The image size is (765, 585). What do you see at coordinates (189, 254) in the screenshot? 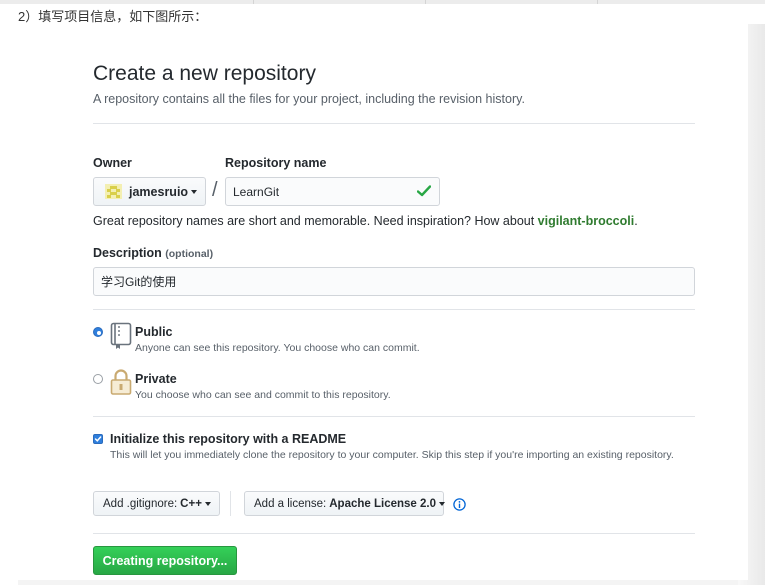
I see `description-optional: (optional)` at bounding box center [189, 254].